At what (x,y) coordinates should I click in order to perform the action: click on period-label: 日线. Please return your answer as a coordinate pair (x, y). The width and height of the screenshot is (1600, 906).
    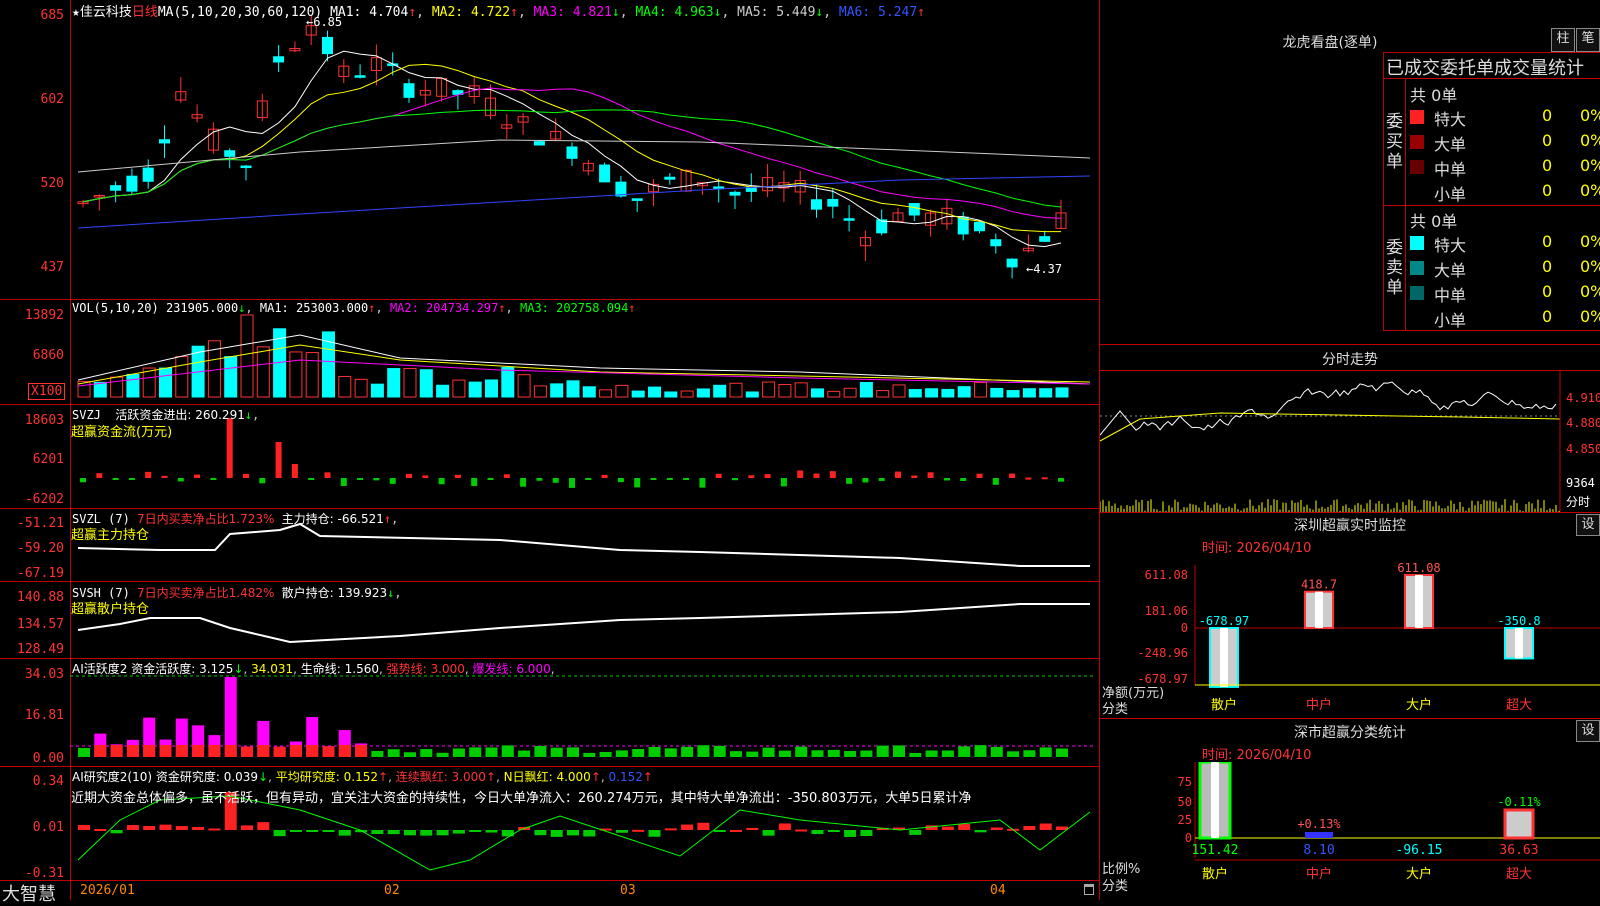
    Looking at the image, I should click on (145, 12).